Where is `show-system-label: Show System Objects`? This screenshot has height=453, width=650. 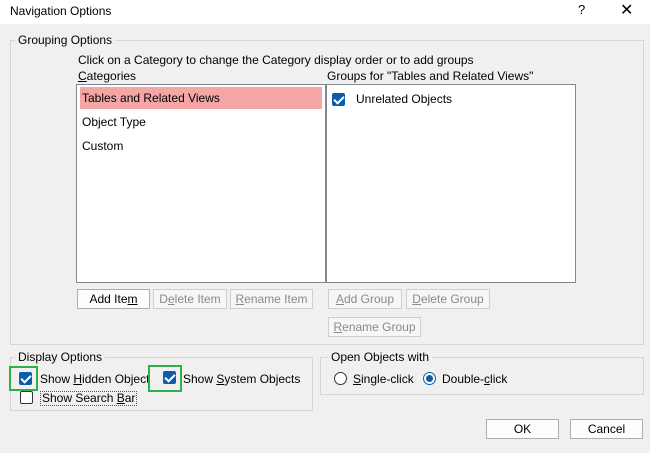 show-system-label: Show System Objects is located at coordinates (242, 379).